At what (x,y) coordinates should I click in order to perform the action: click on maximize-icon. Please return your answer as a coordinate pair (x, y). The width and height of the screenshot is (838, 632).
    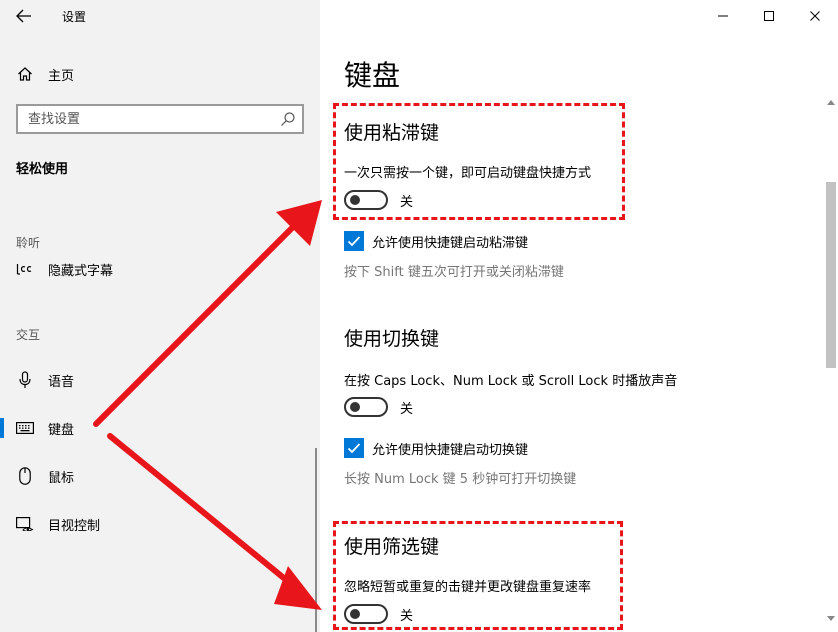
    Looking at the image, I should click on (769, 16).